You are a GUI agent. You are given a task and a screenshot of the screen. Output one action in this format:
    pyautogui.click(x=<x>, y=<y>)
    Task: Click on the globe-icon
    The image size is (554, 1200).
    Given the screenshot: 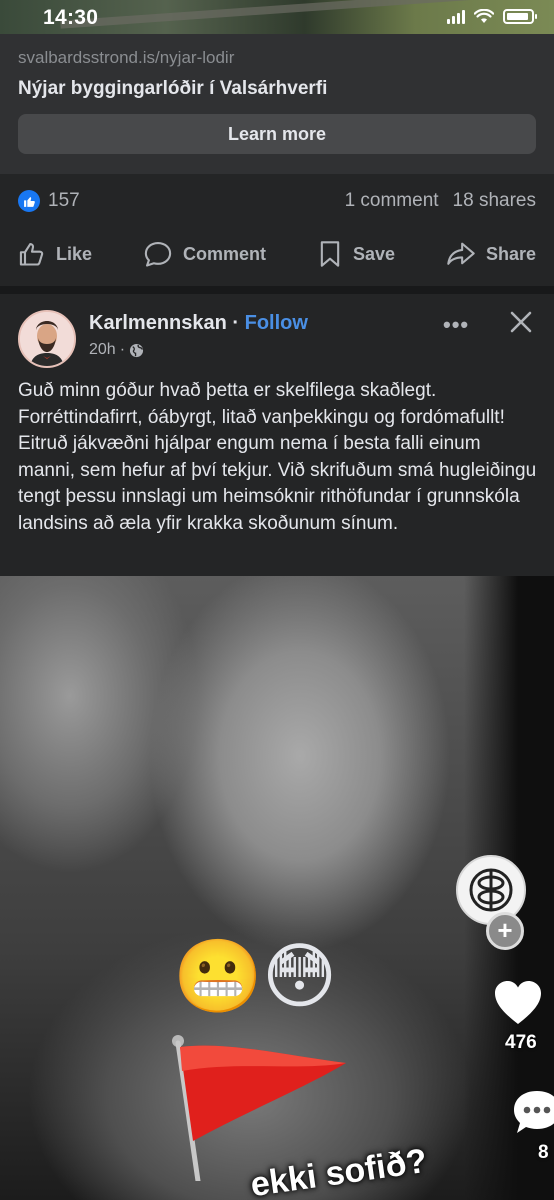 What is the action you would take?
    pyautogui.click(x=136, y=350)
    